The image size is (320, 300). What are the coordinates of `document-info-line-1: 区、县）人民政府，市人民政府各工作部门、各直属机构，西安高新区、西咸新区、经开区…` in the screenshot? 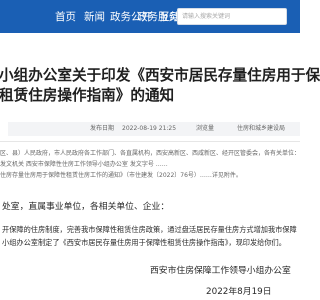 It's located at (150, 153).